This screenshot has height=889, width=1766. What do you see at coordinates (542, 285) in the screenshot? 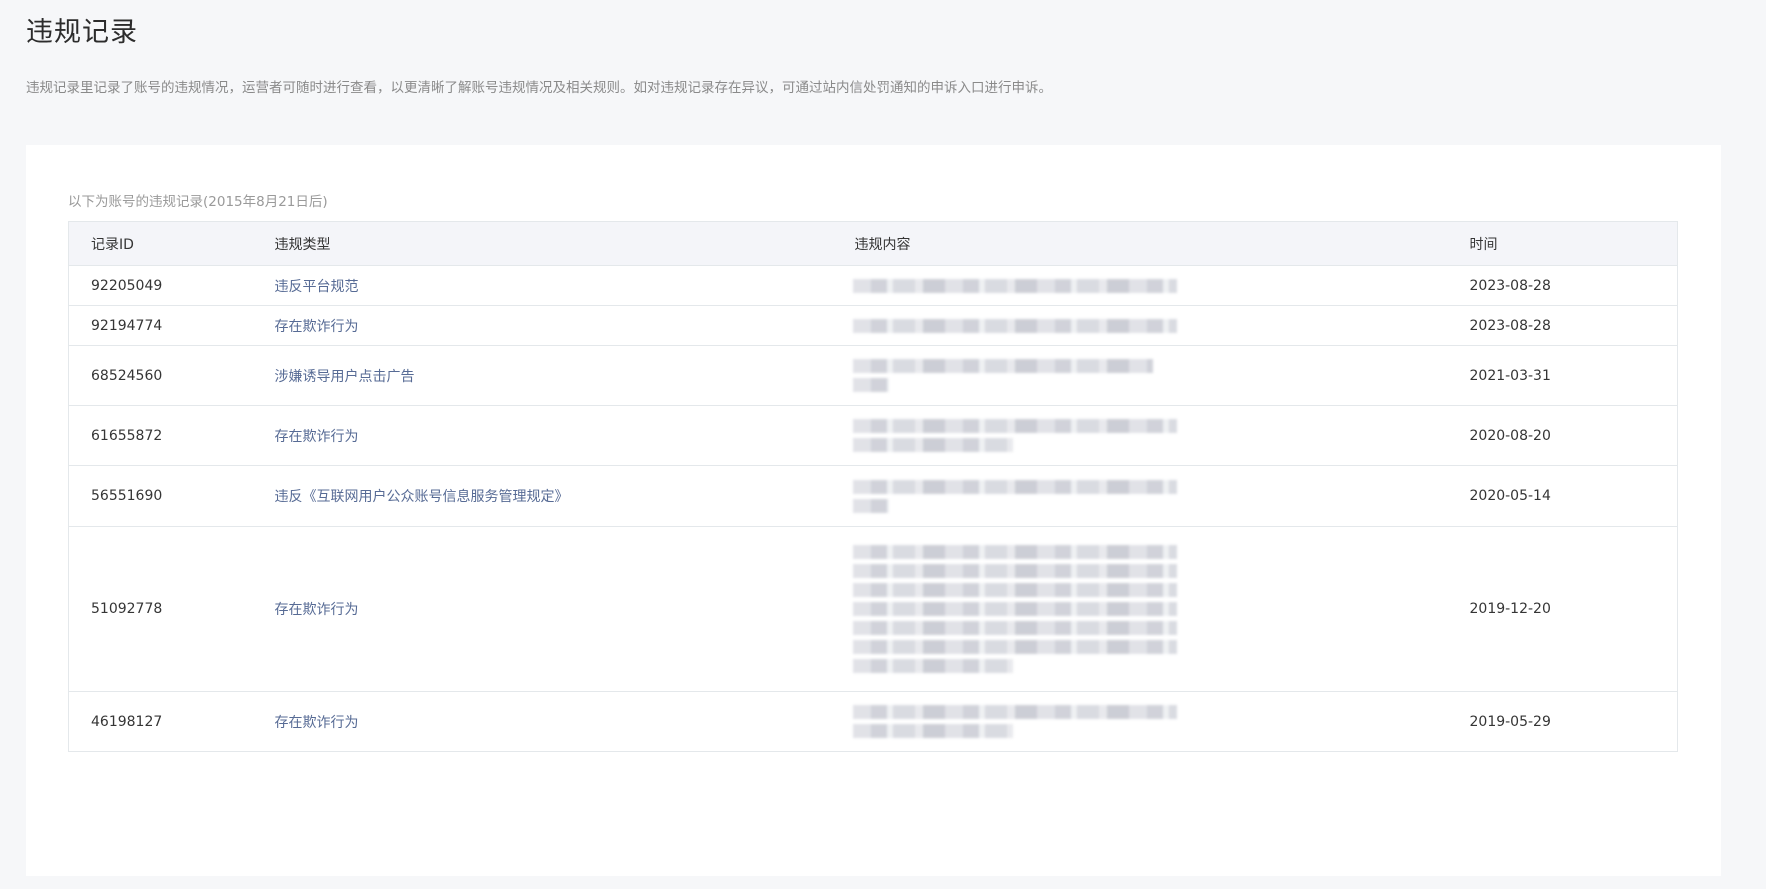
I see `violation-type-cell: 违反平台规范` at bounding box center [542, 285].